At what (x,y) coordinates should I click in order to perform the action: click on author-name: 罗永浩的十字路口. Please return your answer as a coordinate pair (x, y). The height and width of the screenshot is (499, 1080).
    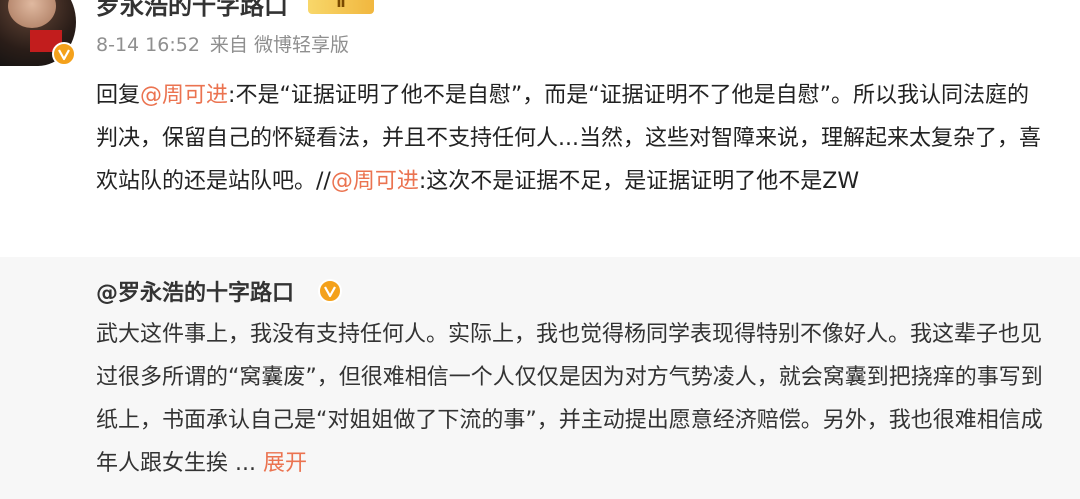
    Looking at the image, I should click on (192, 10).